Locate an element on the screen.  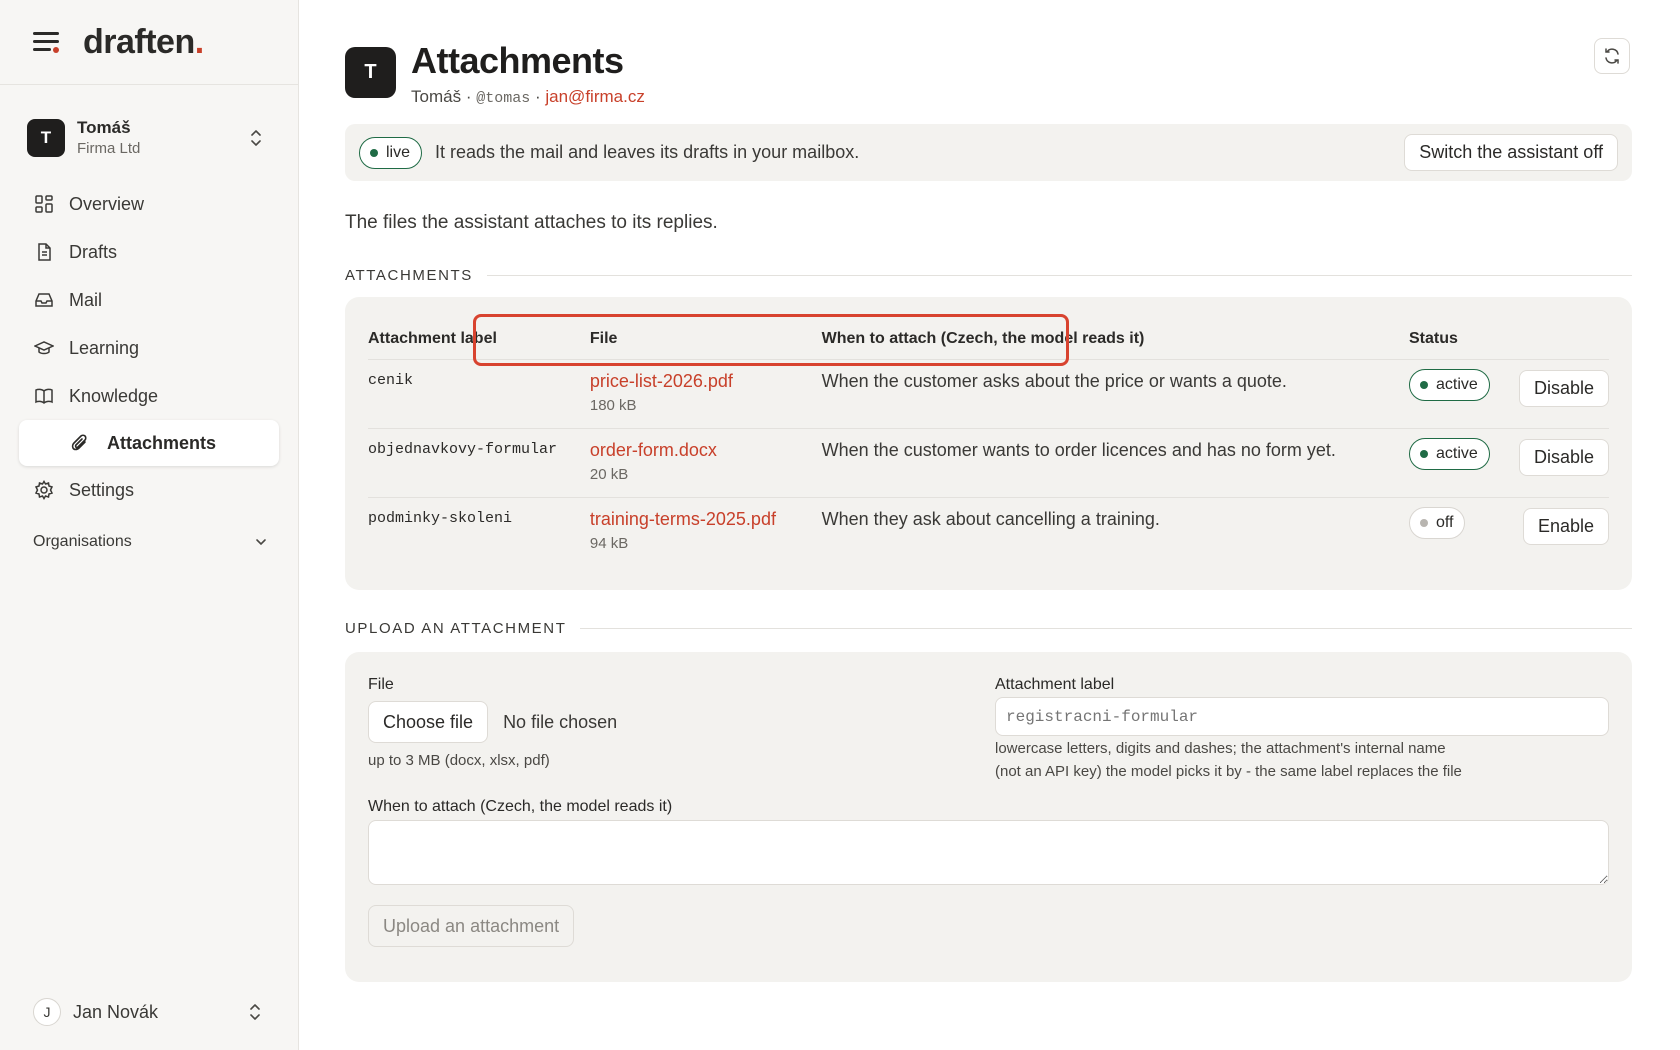
attachment-label: cenik is located at coordinates (479, 394).